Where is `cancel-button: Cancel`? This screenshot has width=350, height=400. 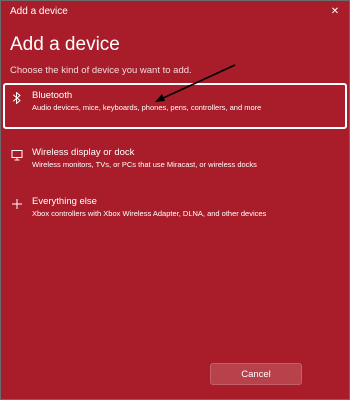
cancel-button: Cancel is located at coordinates (256, 374).